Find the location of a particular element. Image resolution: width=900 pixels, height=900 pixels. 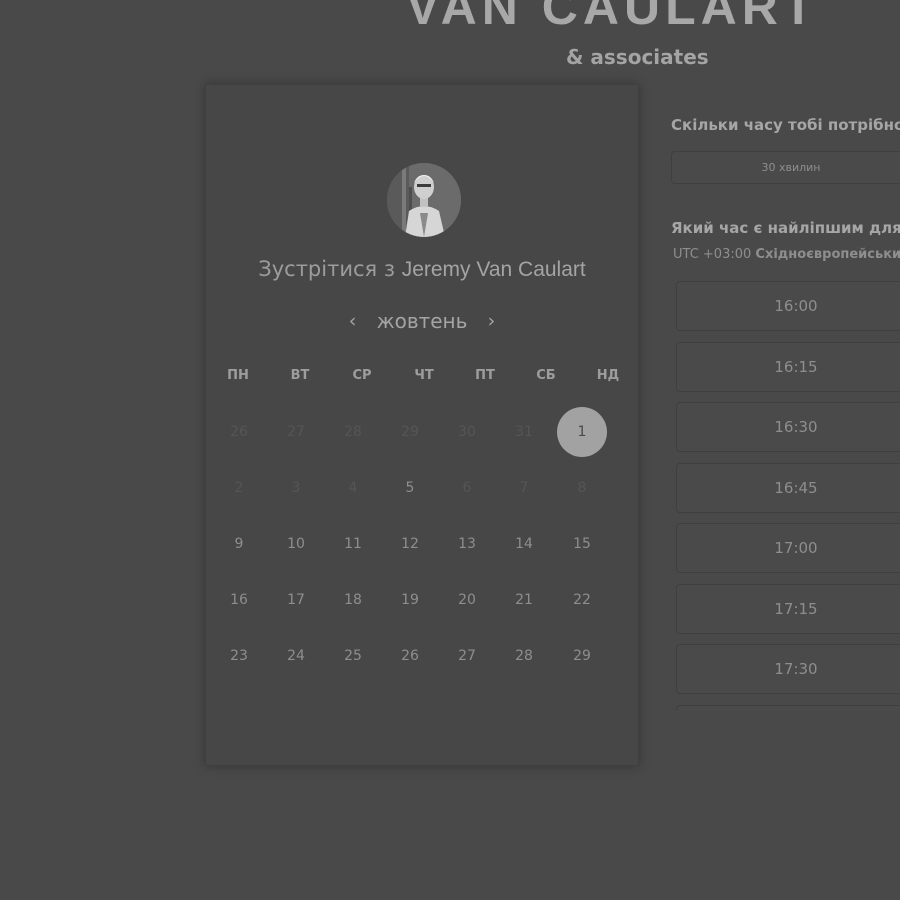

calendar-day: 3 is located at coordinates (296, 488).